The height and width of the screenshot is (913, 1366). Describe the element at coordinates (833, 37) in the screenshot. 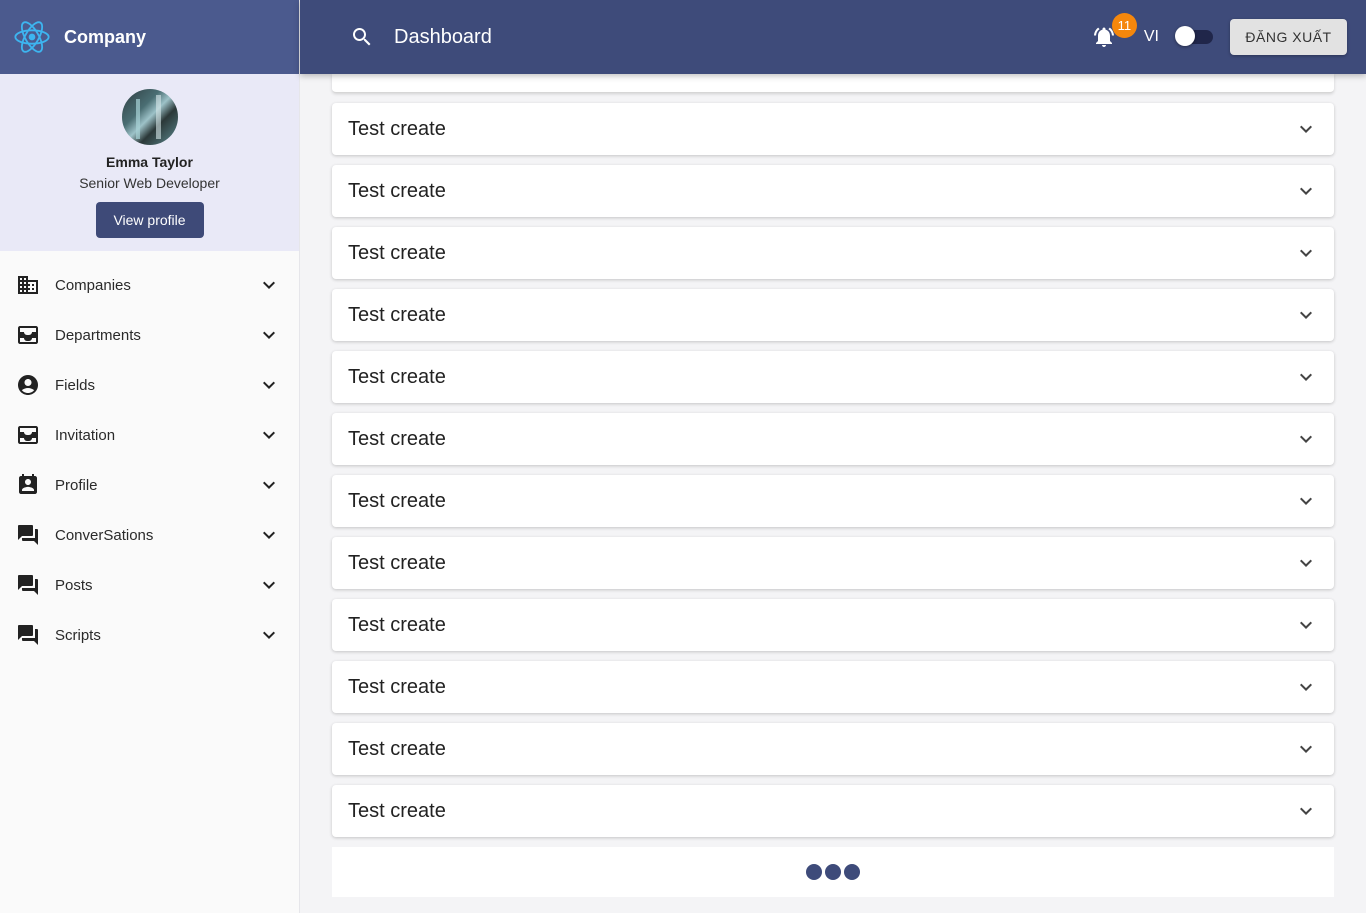

I see `top-app-bar: Dashboard 11 VI ĐĂNG XUẤT` at that location.